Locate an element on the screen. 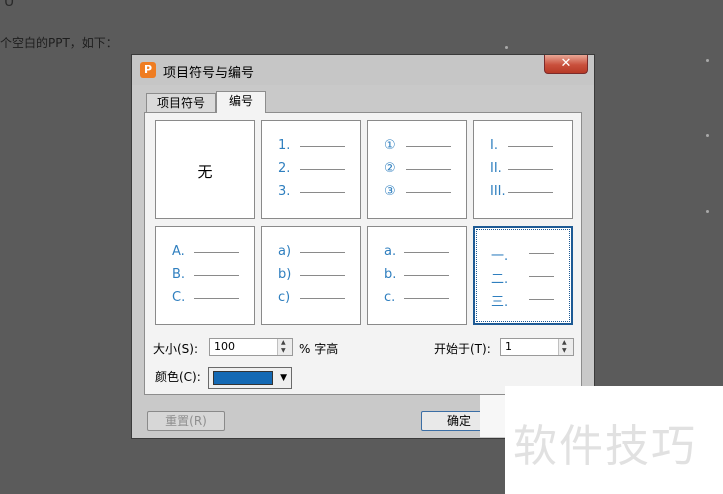  list-item: I. is located at coordinates (530, 146).